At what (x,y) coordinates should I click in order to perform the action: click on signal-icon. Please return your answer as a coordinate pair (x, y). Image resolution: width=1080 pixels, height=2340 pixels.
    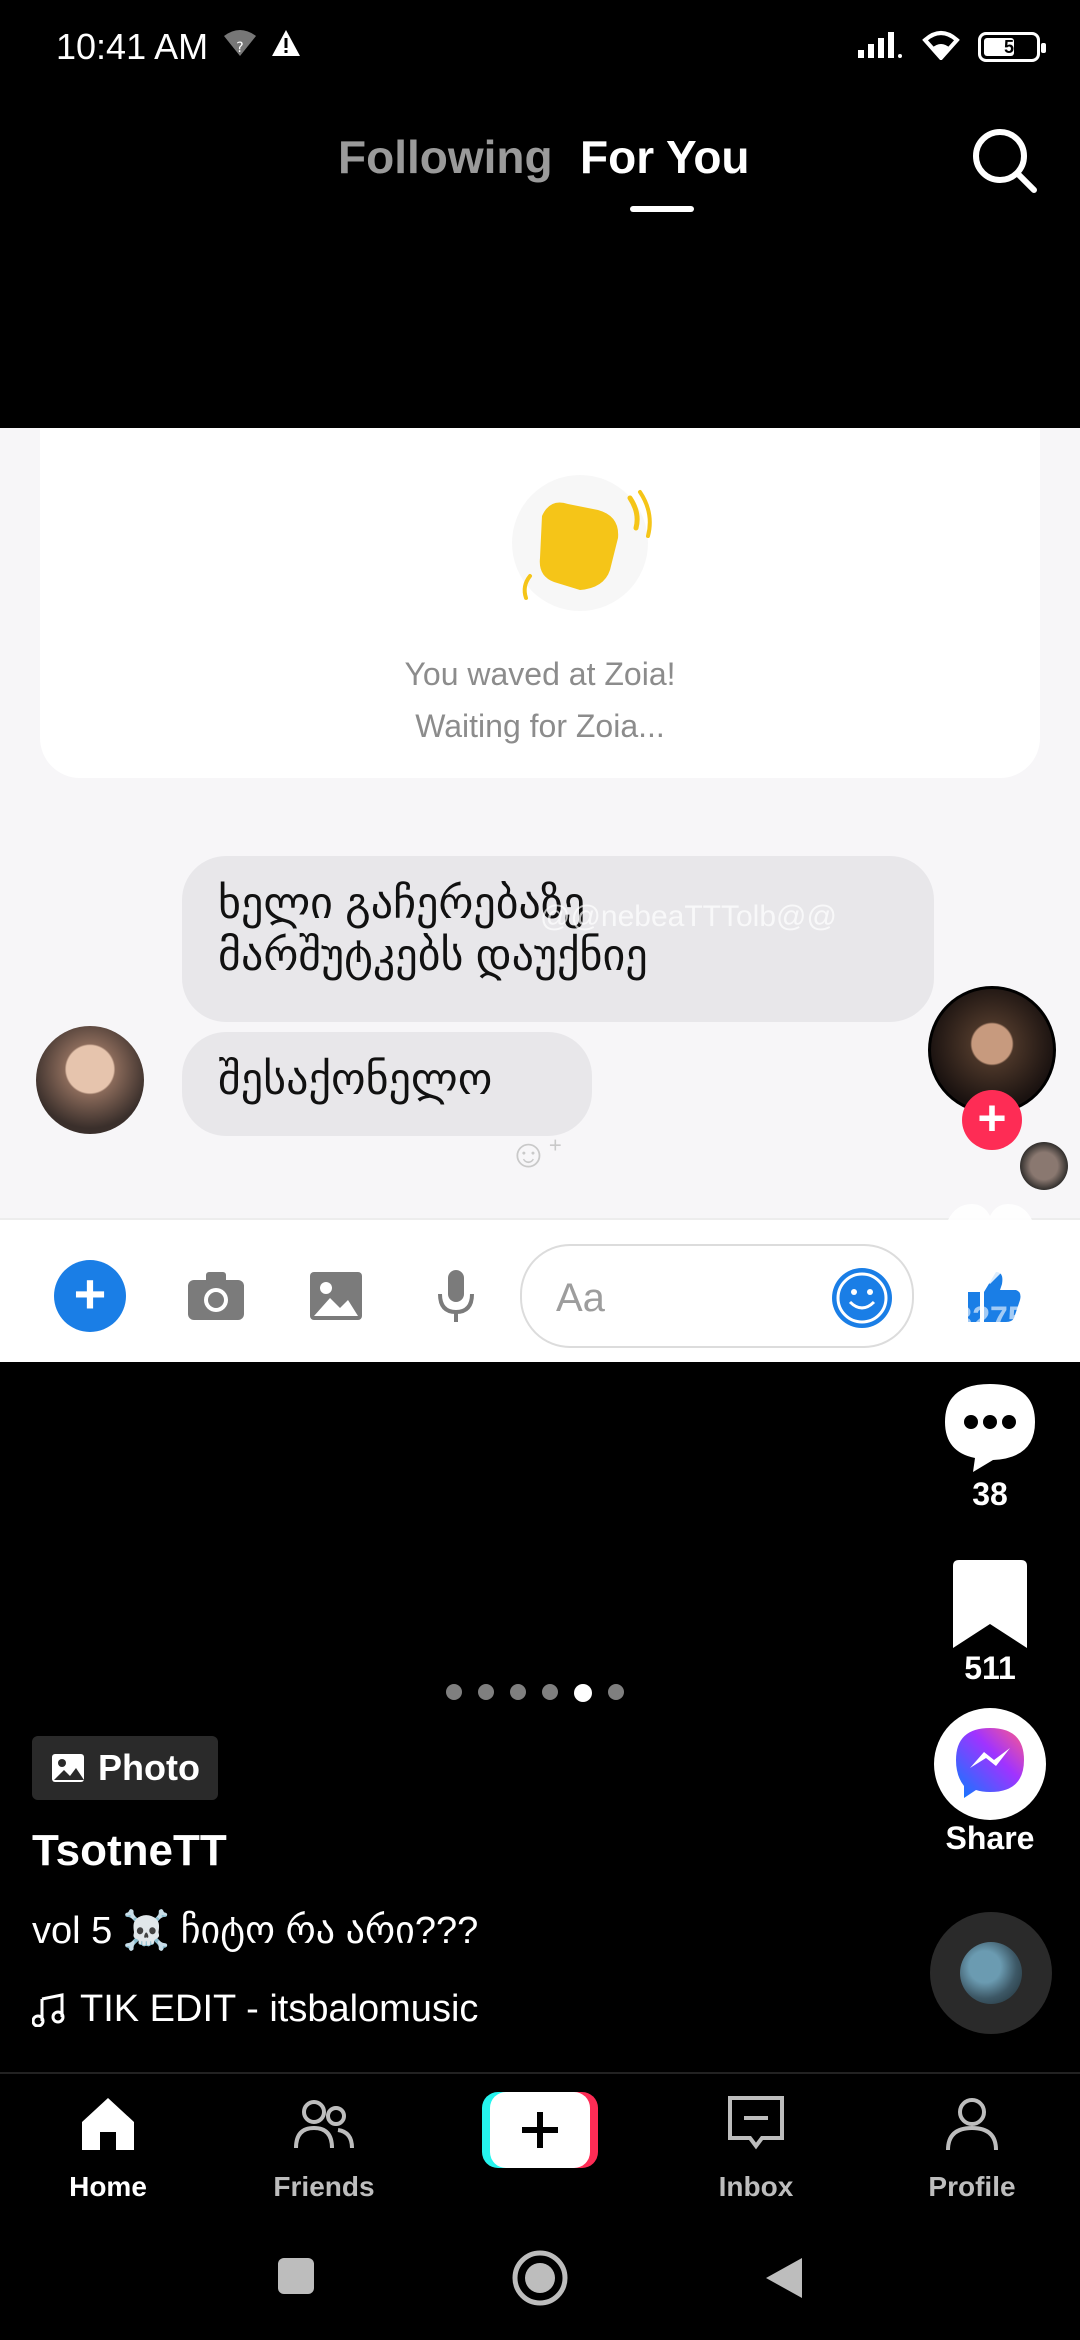
    Looking at the image, I should click on (880, 46).